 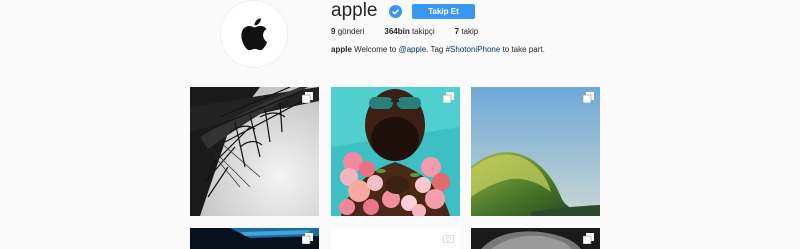 What do you see at coordinates (375, 49) in the screenshot?
I see `bio-text: Welcome to` at bounding box center [375, 49].